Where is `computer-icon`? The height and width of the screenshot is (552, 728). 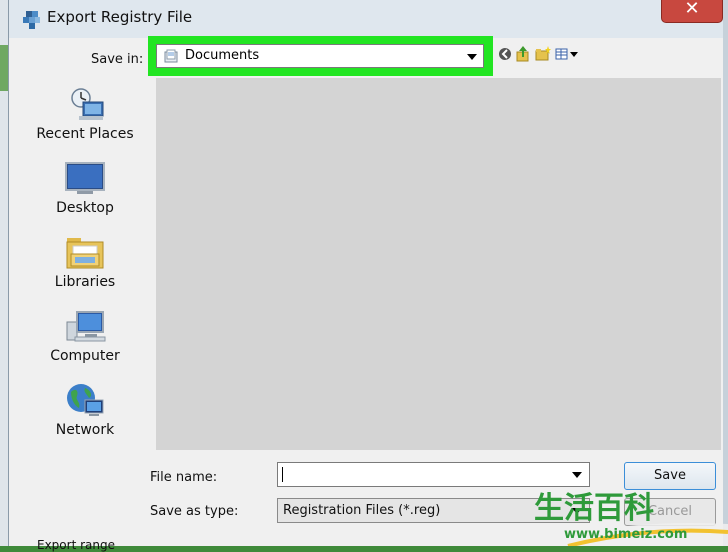
computer-icon is located at coordinates (86, 326).